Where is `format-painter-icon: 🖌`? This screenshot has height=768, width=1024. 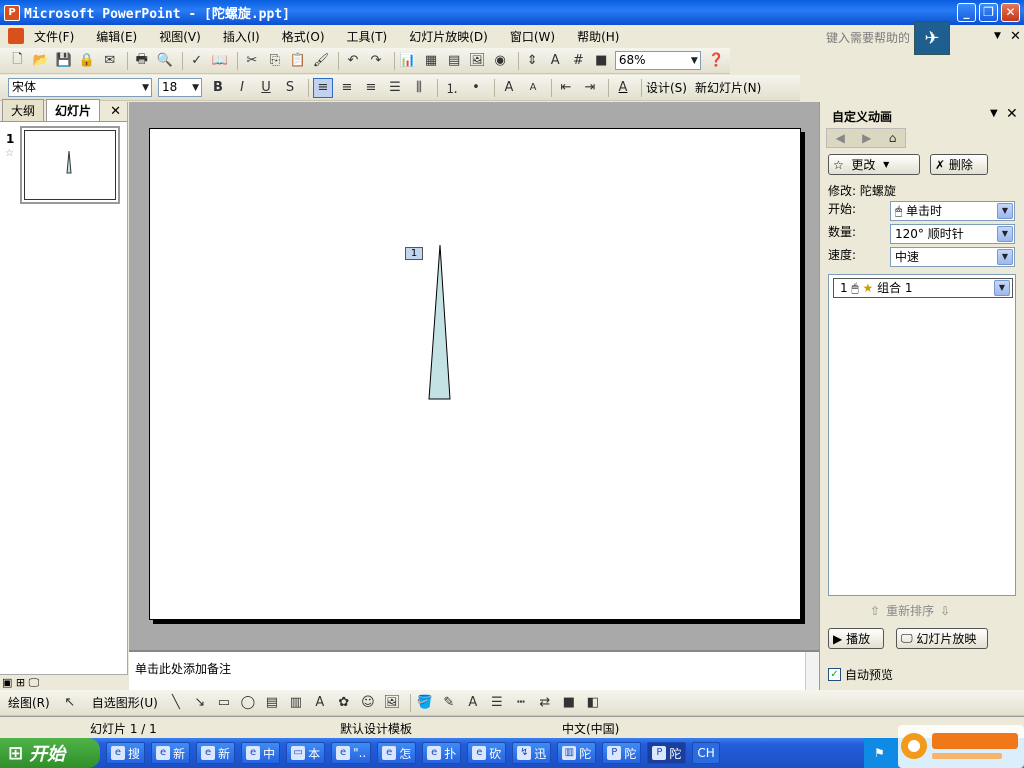 format-painter-icon: 🖌 is located at coordinates (320, 61).